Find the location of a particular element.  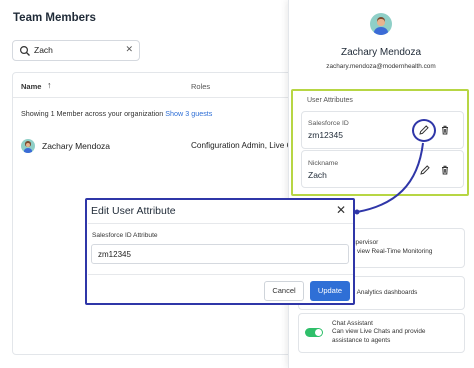

field-label: Salesforce ID Attribute is located at coordinates (125, 235).